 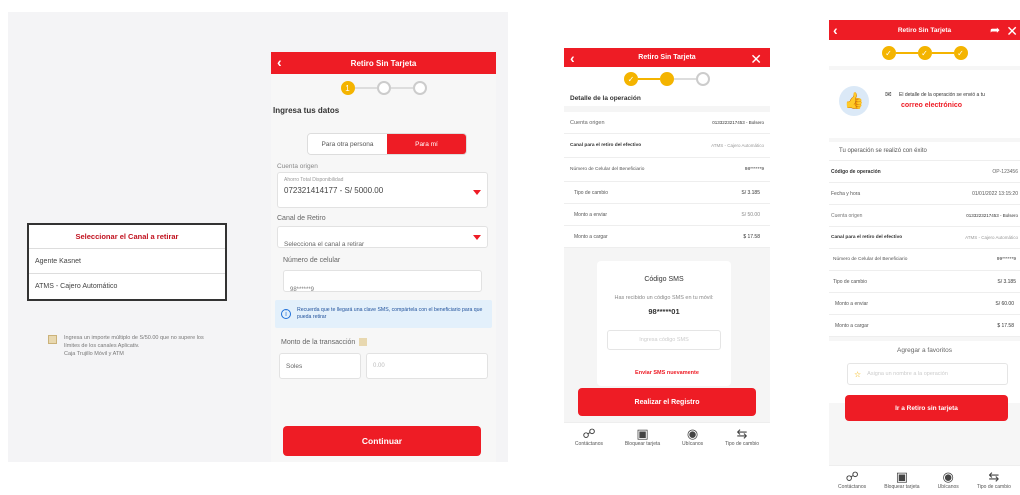 What do you see at coordinates (858, 374) in the screenshot?
I see `star-icon: ☆` at bounding box center [858, 374].